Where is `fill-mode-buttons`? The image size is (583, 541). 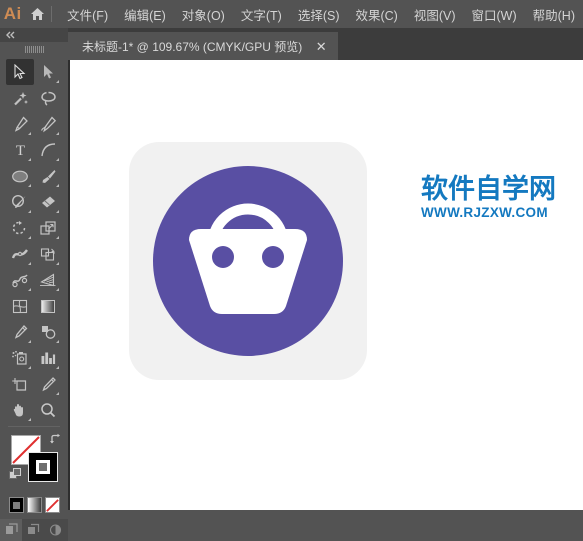 fill-mode-buttons is located at coordinates (34, 503).